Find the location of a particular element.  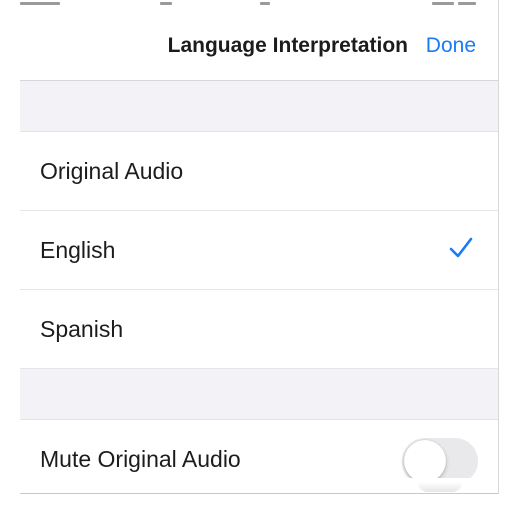

toggle-knob-partial is located at coordinates (440, 487).